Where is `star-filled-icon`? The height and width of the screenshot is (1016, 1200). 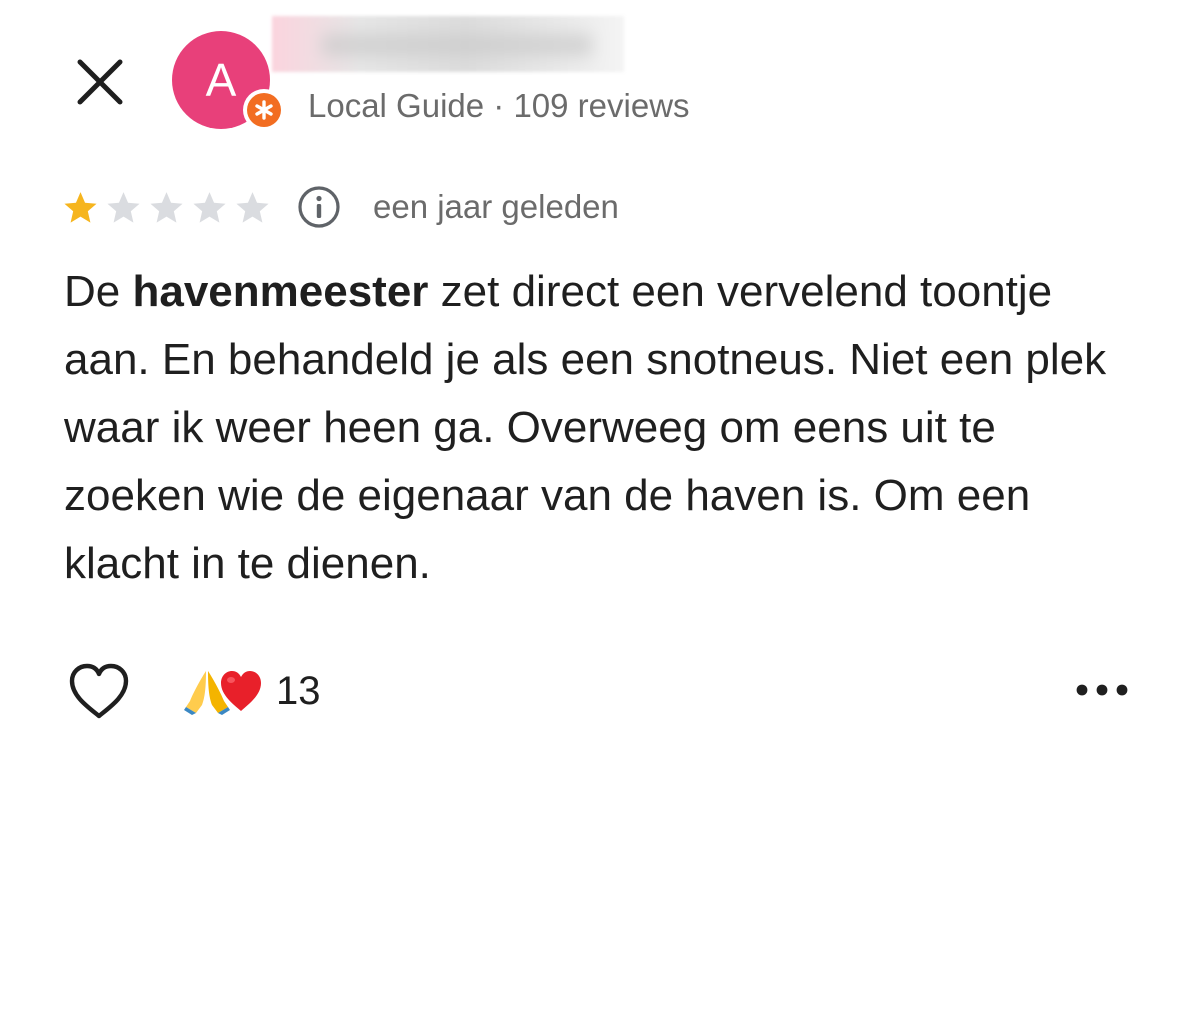
star-filled-icon is located at coordinates (80, 207).